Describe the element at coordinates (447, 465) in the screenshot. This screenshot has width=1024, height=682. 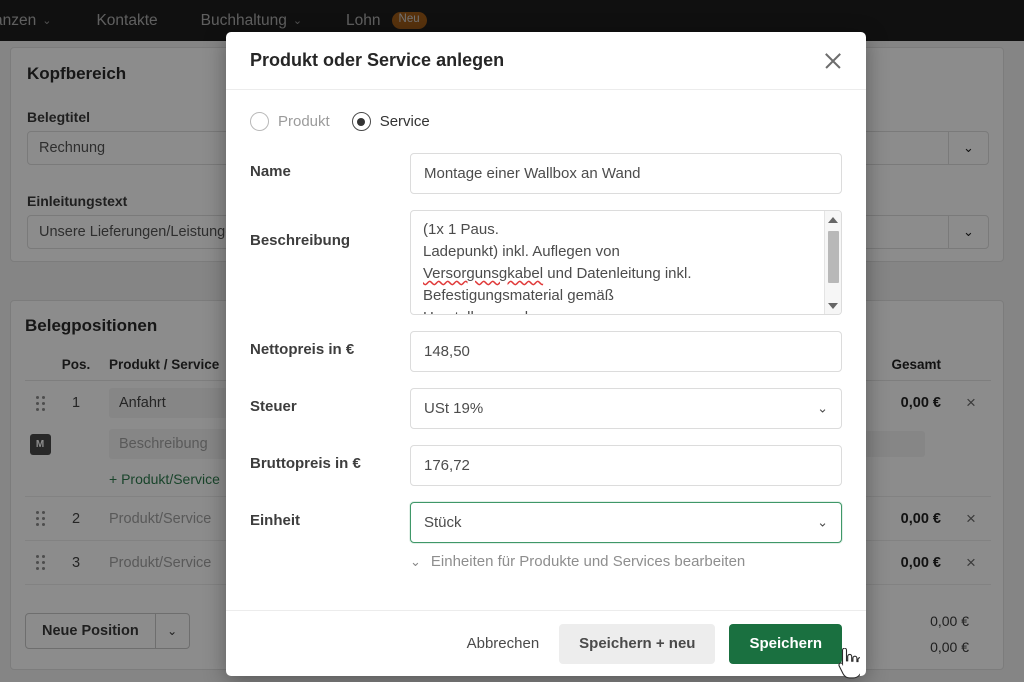
I see `gross-price-value: 176,72` at that location.